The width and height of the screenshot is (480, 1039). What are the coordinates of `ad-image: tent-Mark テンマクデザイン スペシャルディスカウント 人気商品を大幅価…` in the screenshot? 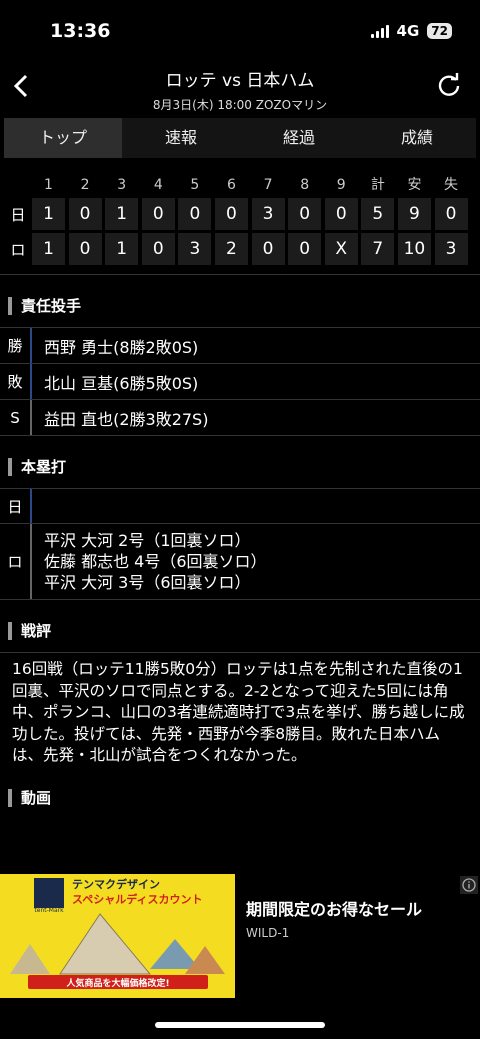 It's located at (117, 936).